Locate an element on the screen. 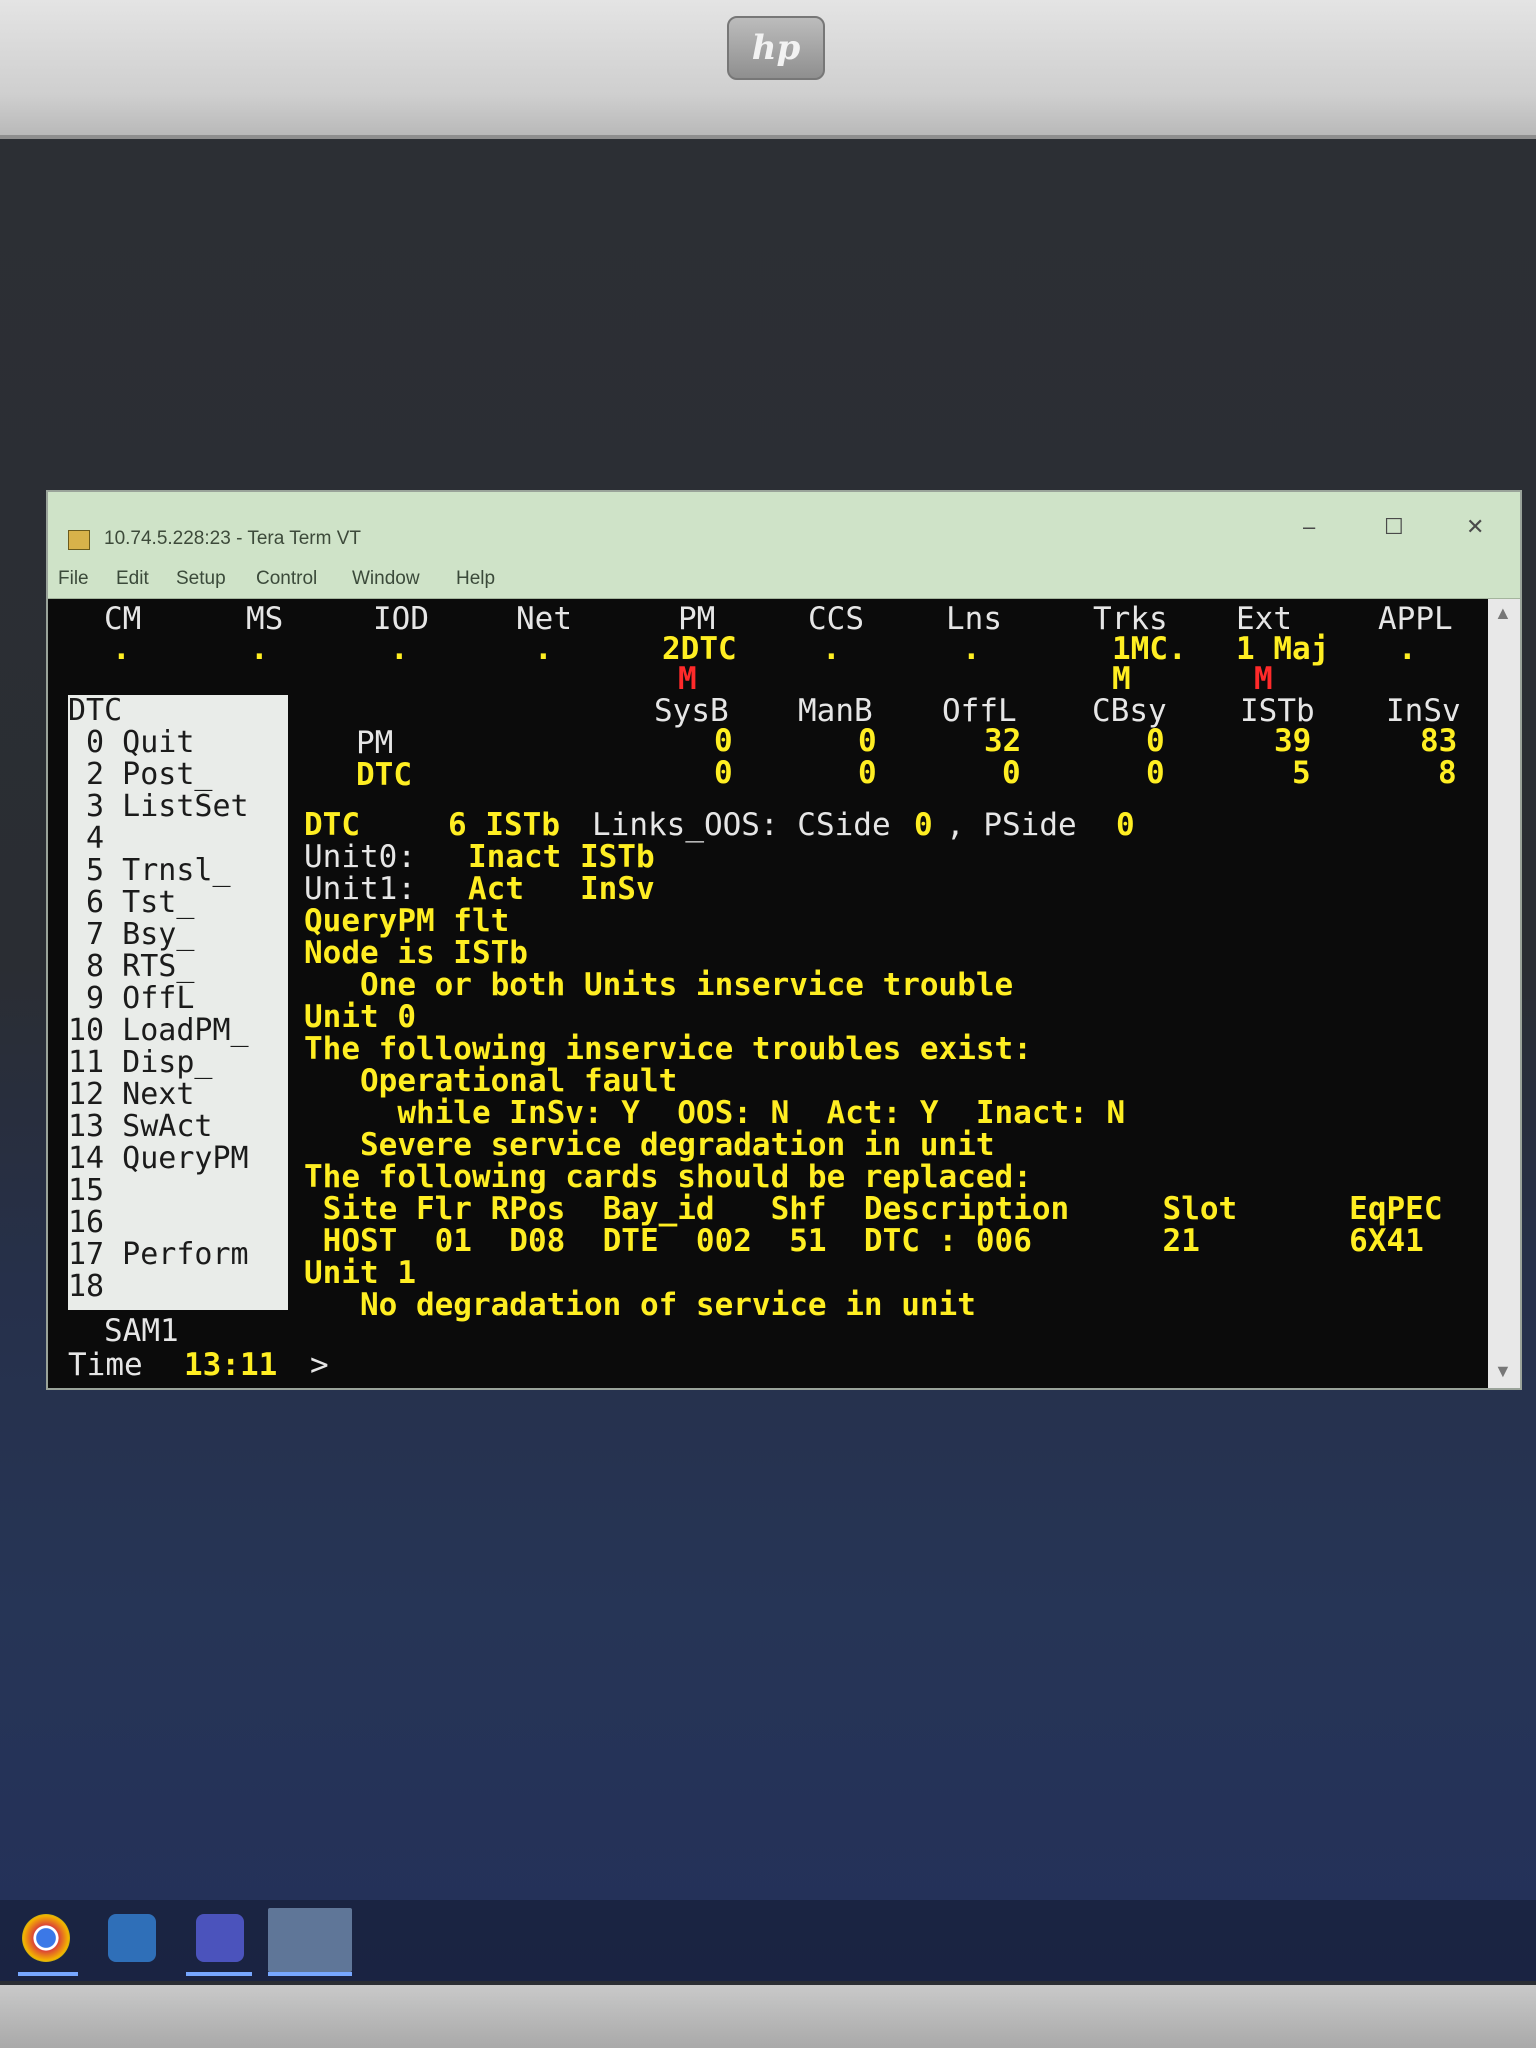  ext-major-flag: M is located at coordinates (1263, 679).